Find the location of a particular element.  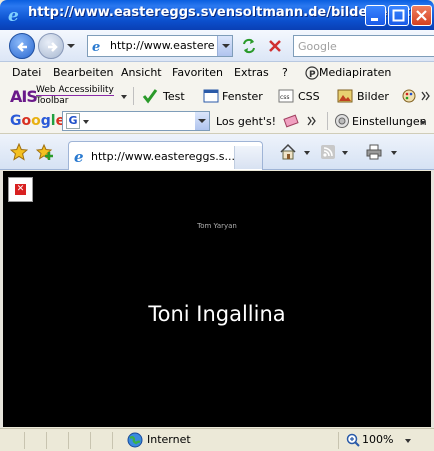

security-zone: Internet is located at coordinates (169, 439).